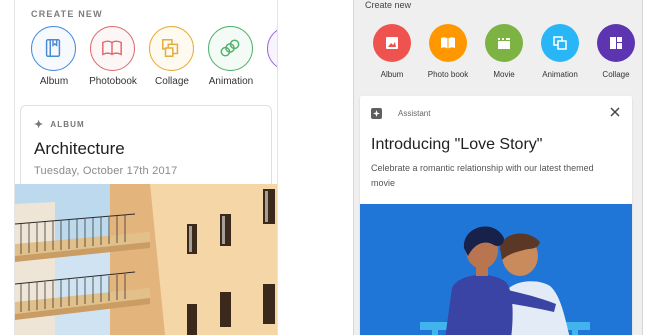 This screenshot has height=335, width=650. What do you see at coordinates (39, 125) in the screenshot?
I see `sparkle-icon: ✦` at bounding box center [39, 125].